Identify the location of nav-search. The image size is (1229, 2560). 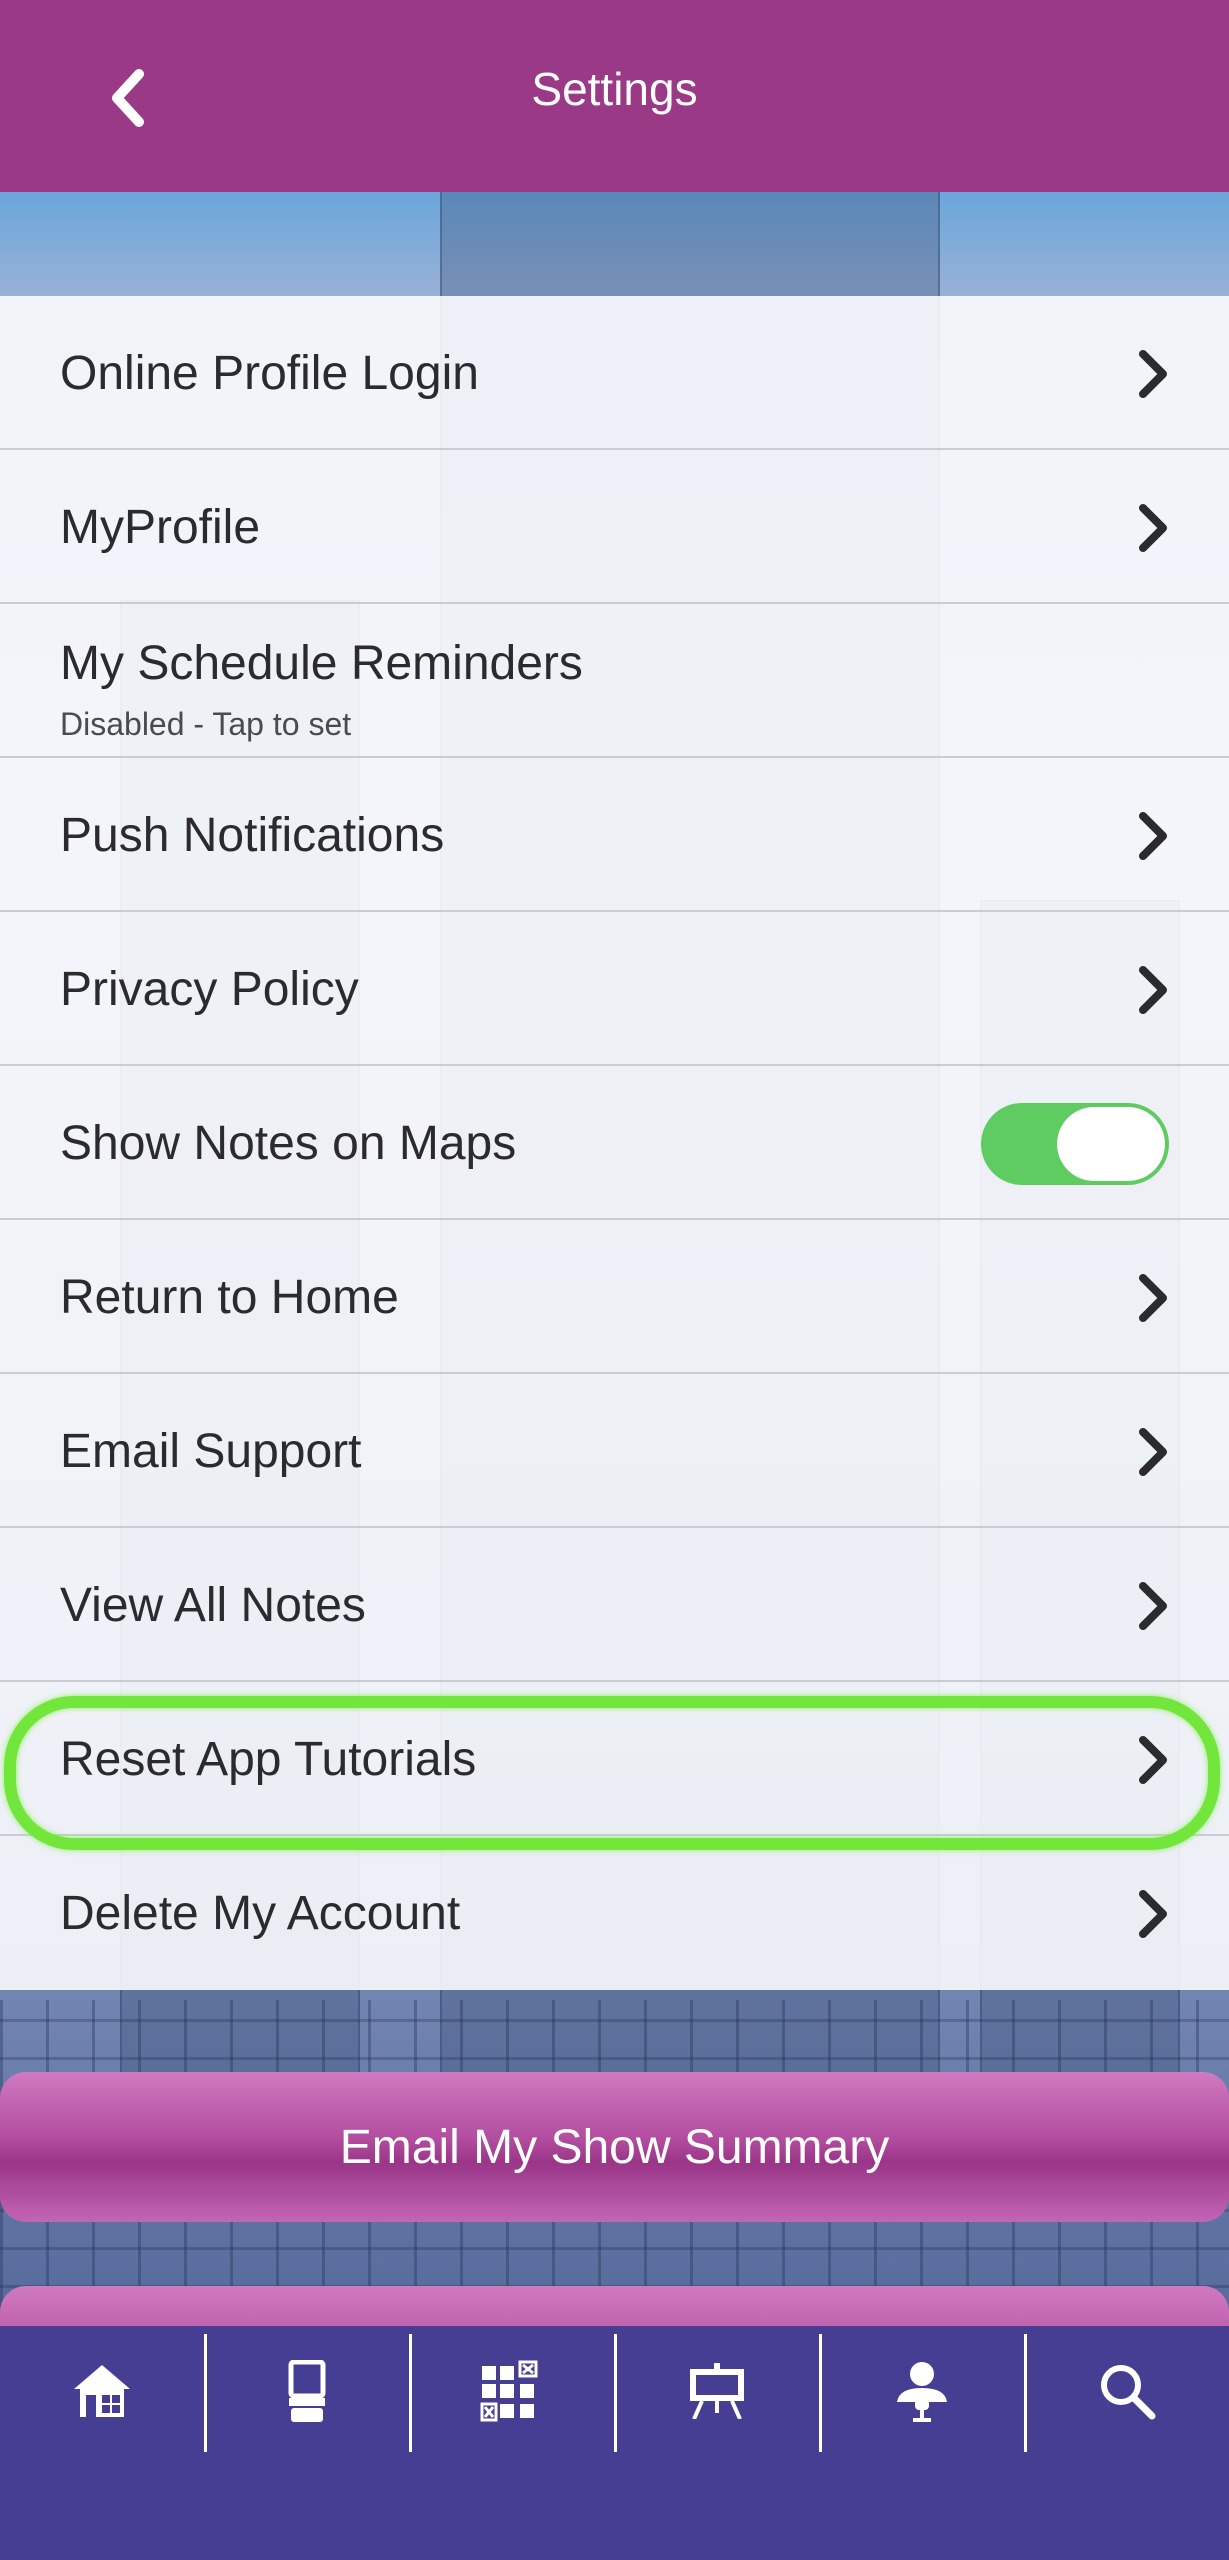
(1127, 2391).